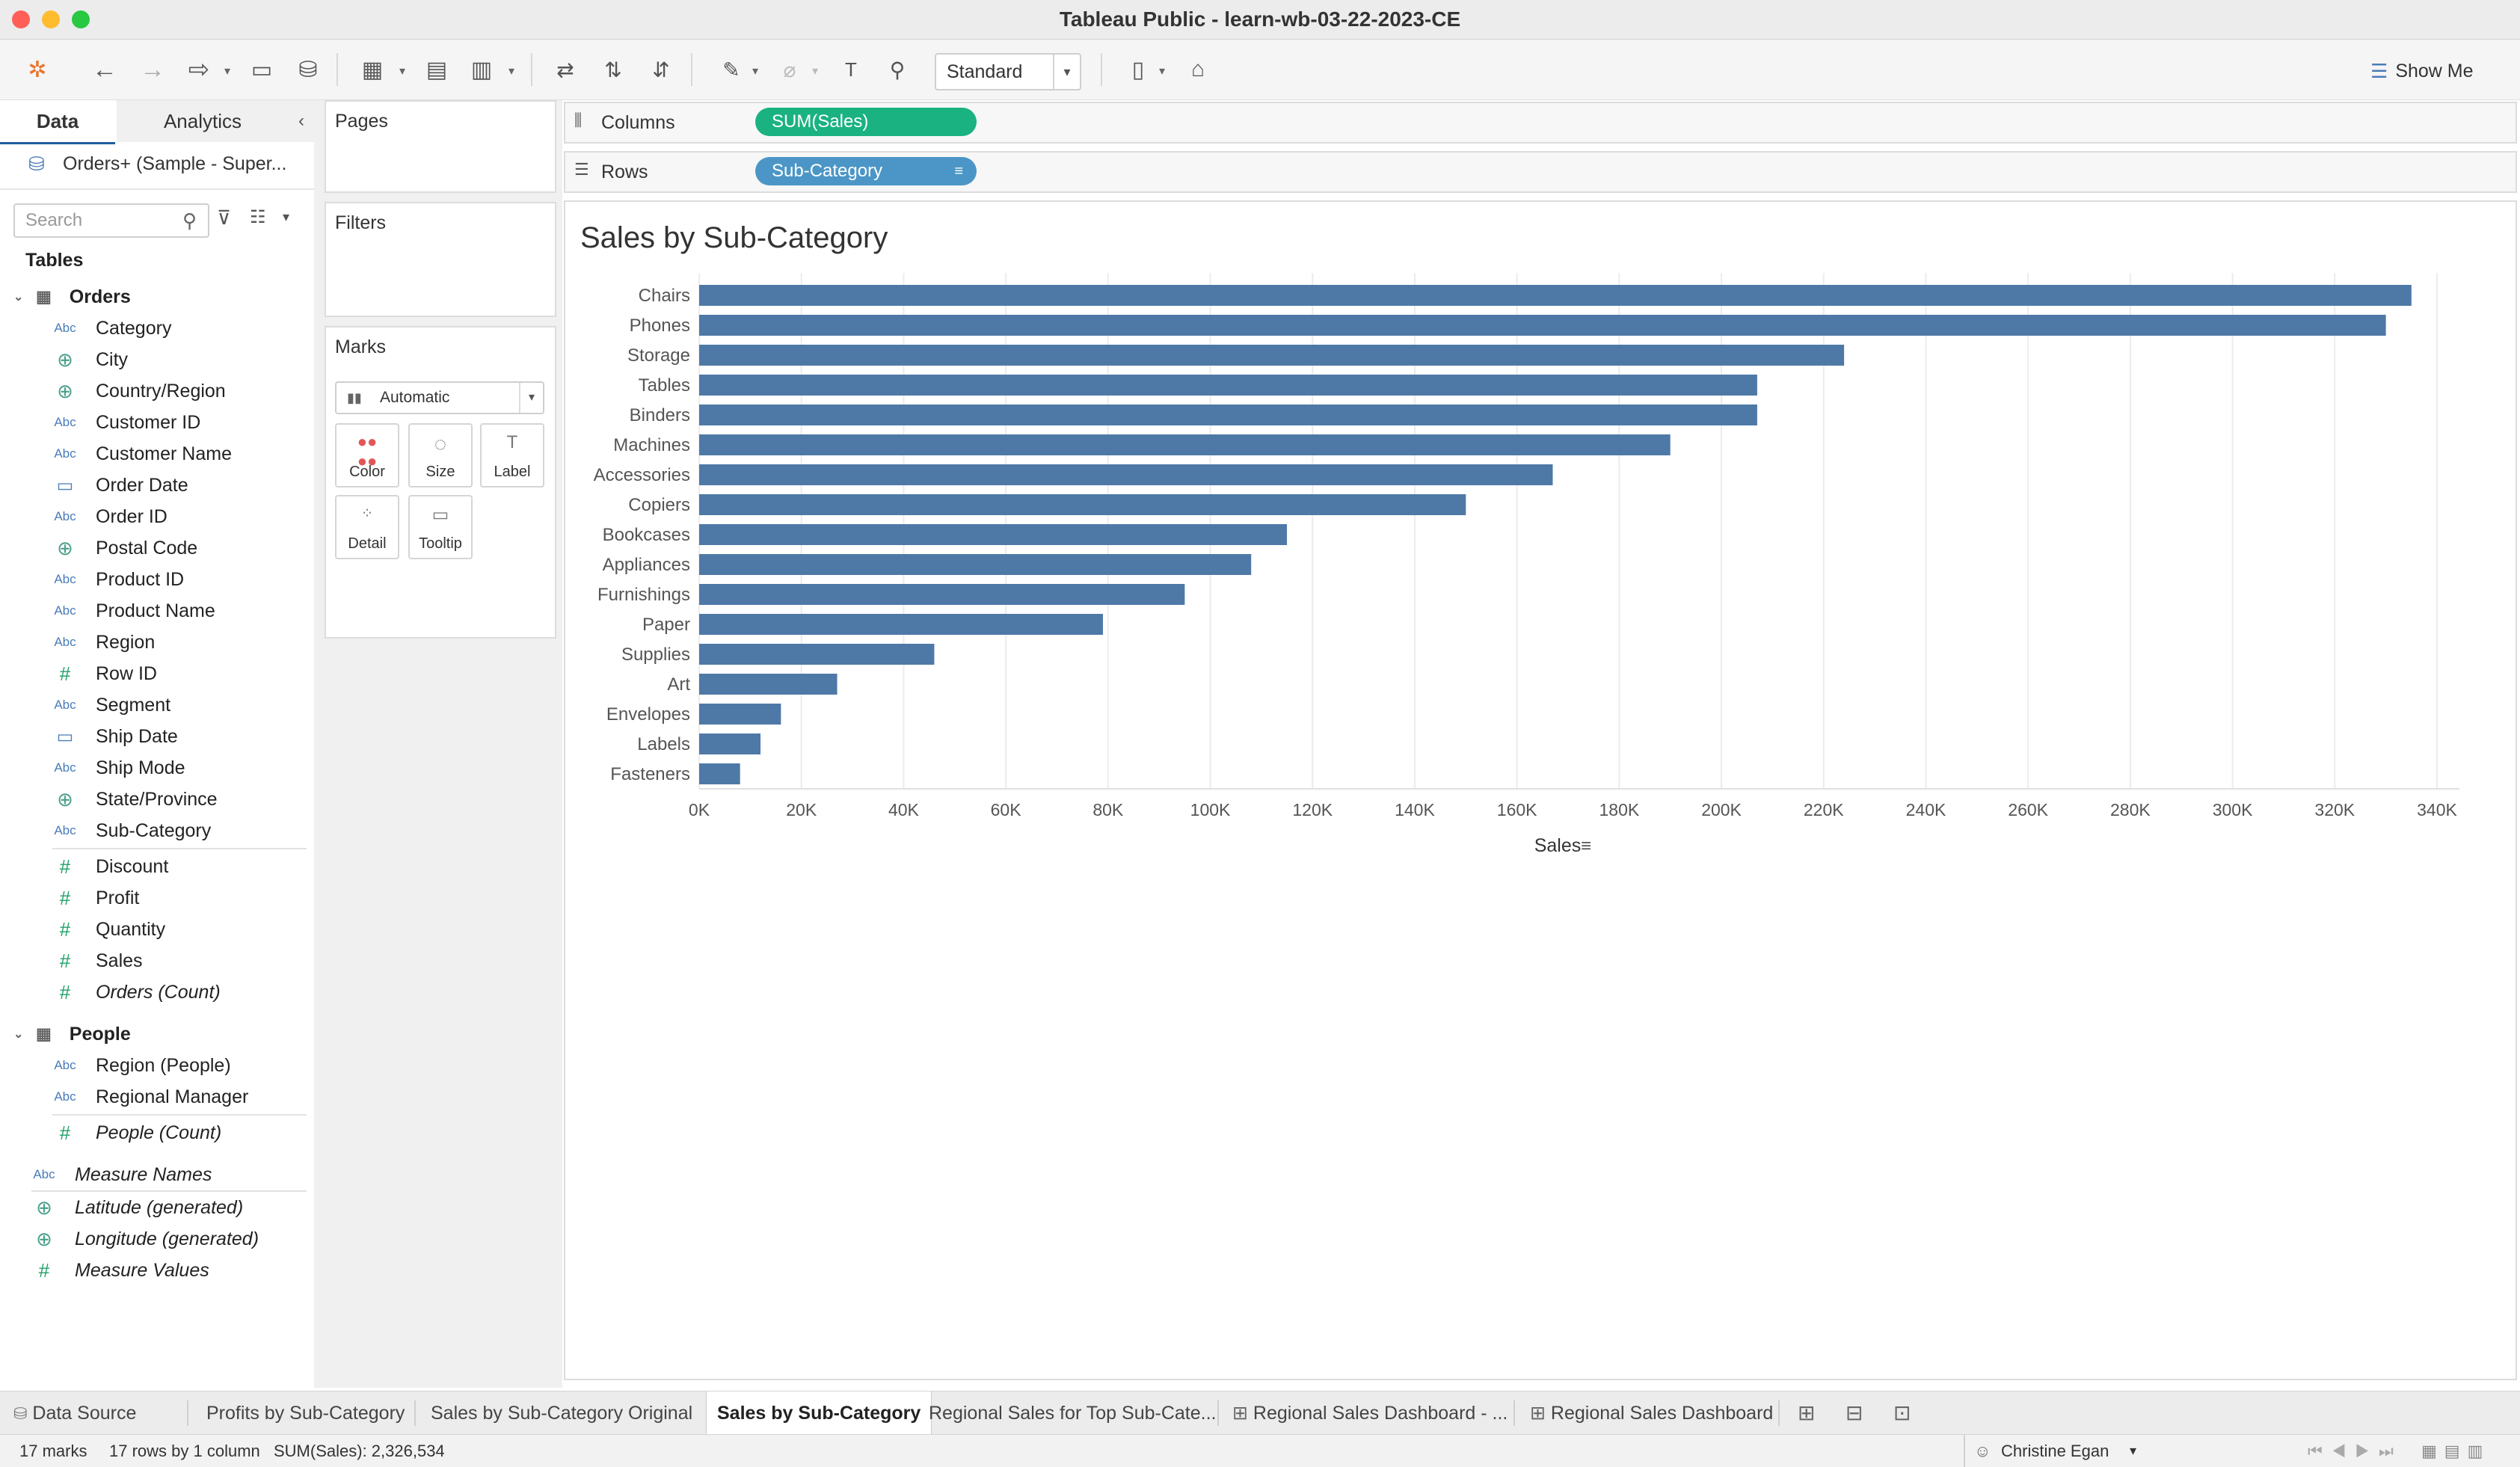  What do you see at coordinates (1854, 1413) in the screenshot?
I see `new-dashboard-icon: ⊟` at bounding box center [1854, 1413].